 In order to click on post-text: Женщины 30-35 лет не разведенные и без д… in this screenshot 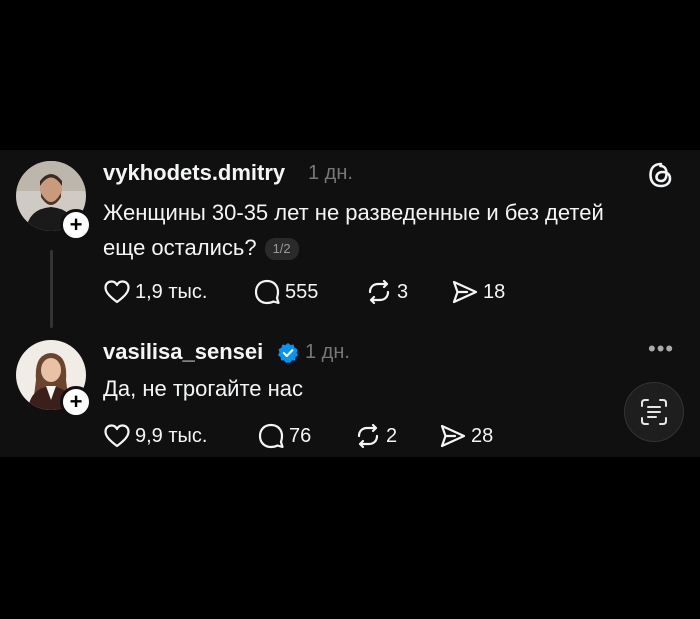, I will do `click(393, 230)`.